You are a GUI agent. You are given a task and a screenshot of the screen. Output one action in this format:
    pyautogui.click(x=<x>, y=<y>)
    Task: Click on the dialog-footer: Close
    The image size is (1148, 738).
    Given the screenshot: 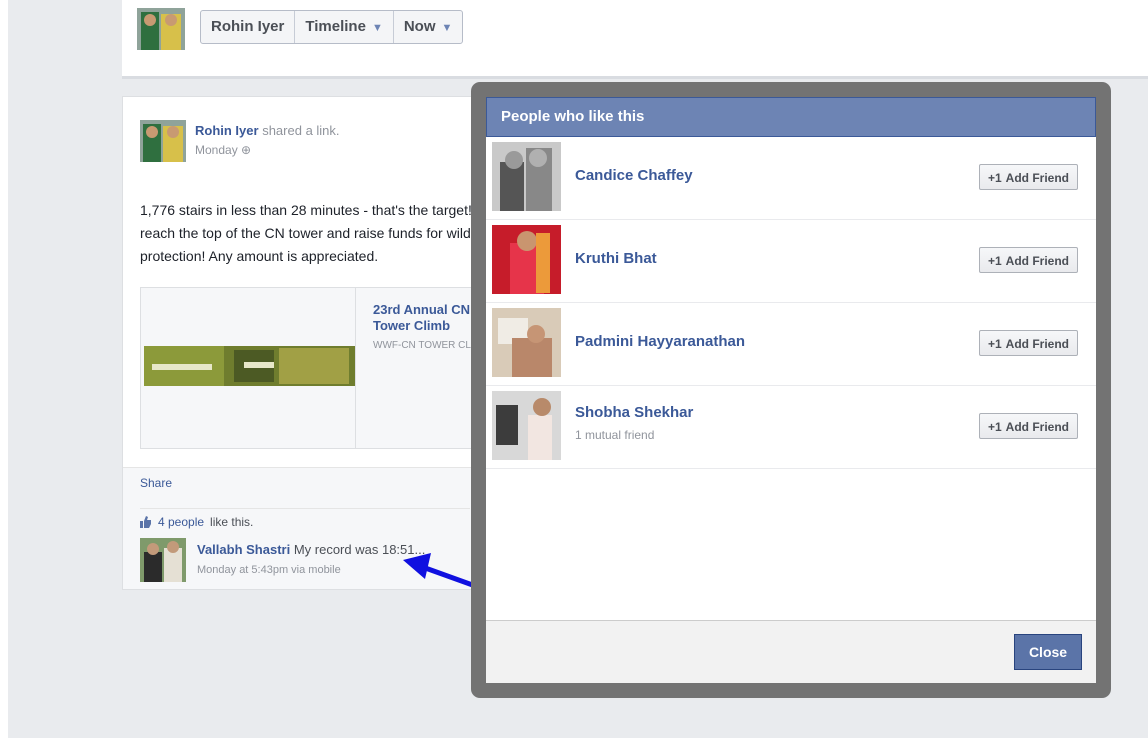 What is the action you would take?
    pyautogui.click(x=791, y=651)
    